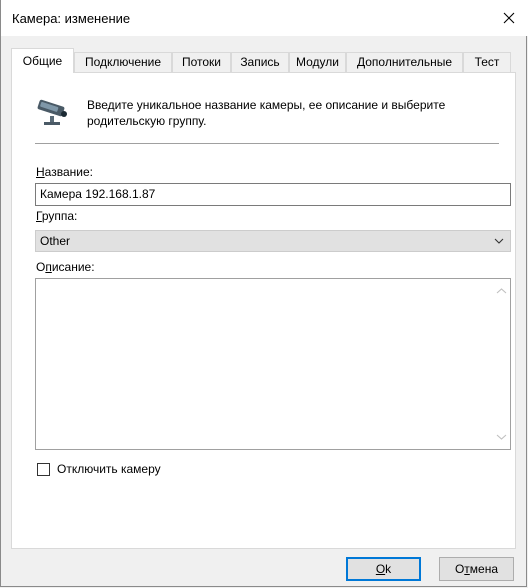 This screenshot has height=588, width=528. What do you see at coordinates (267, 143) in the screenshot?
I see `divider` at bounding box center [267, 143].